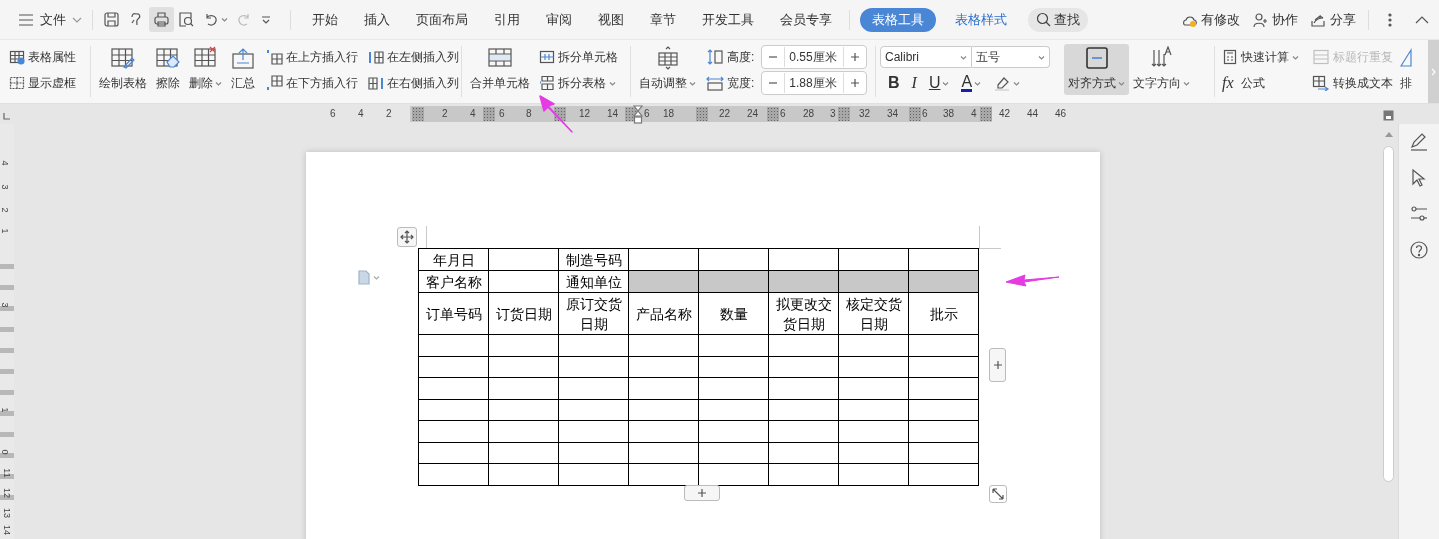 This screenshot has height=539, width=1439. I want to click on bold-button: B, so click(894, 83).